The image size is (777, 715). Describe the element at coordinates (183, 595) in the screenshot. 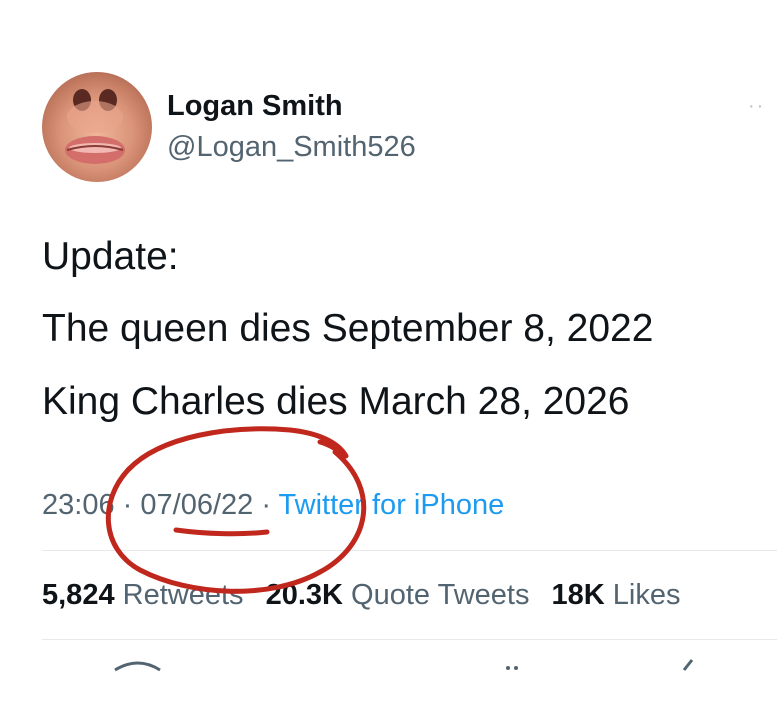

I see `retweets-label: Retweets` at that location.